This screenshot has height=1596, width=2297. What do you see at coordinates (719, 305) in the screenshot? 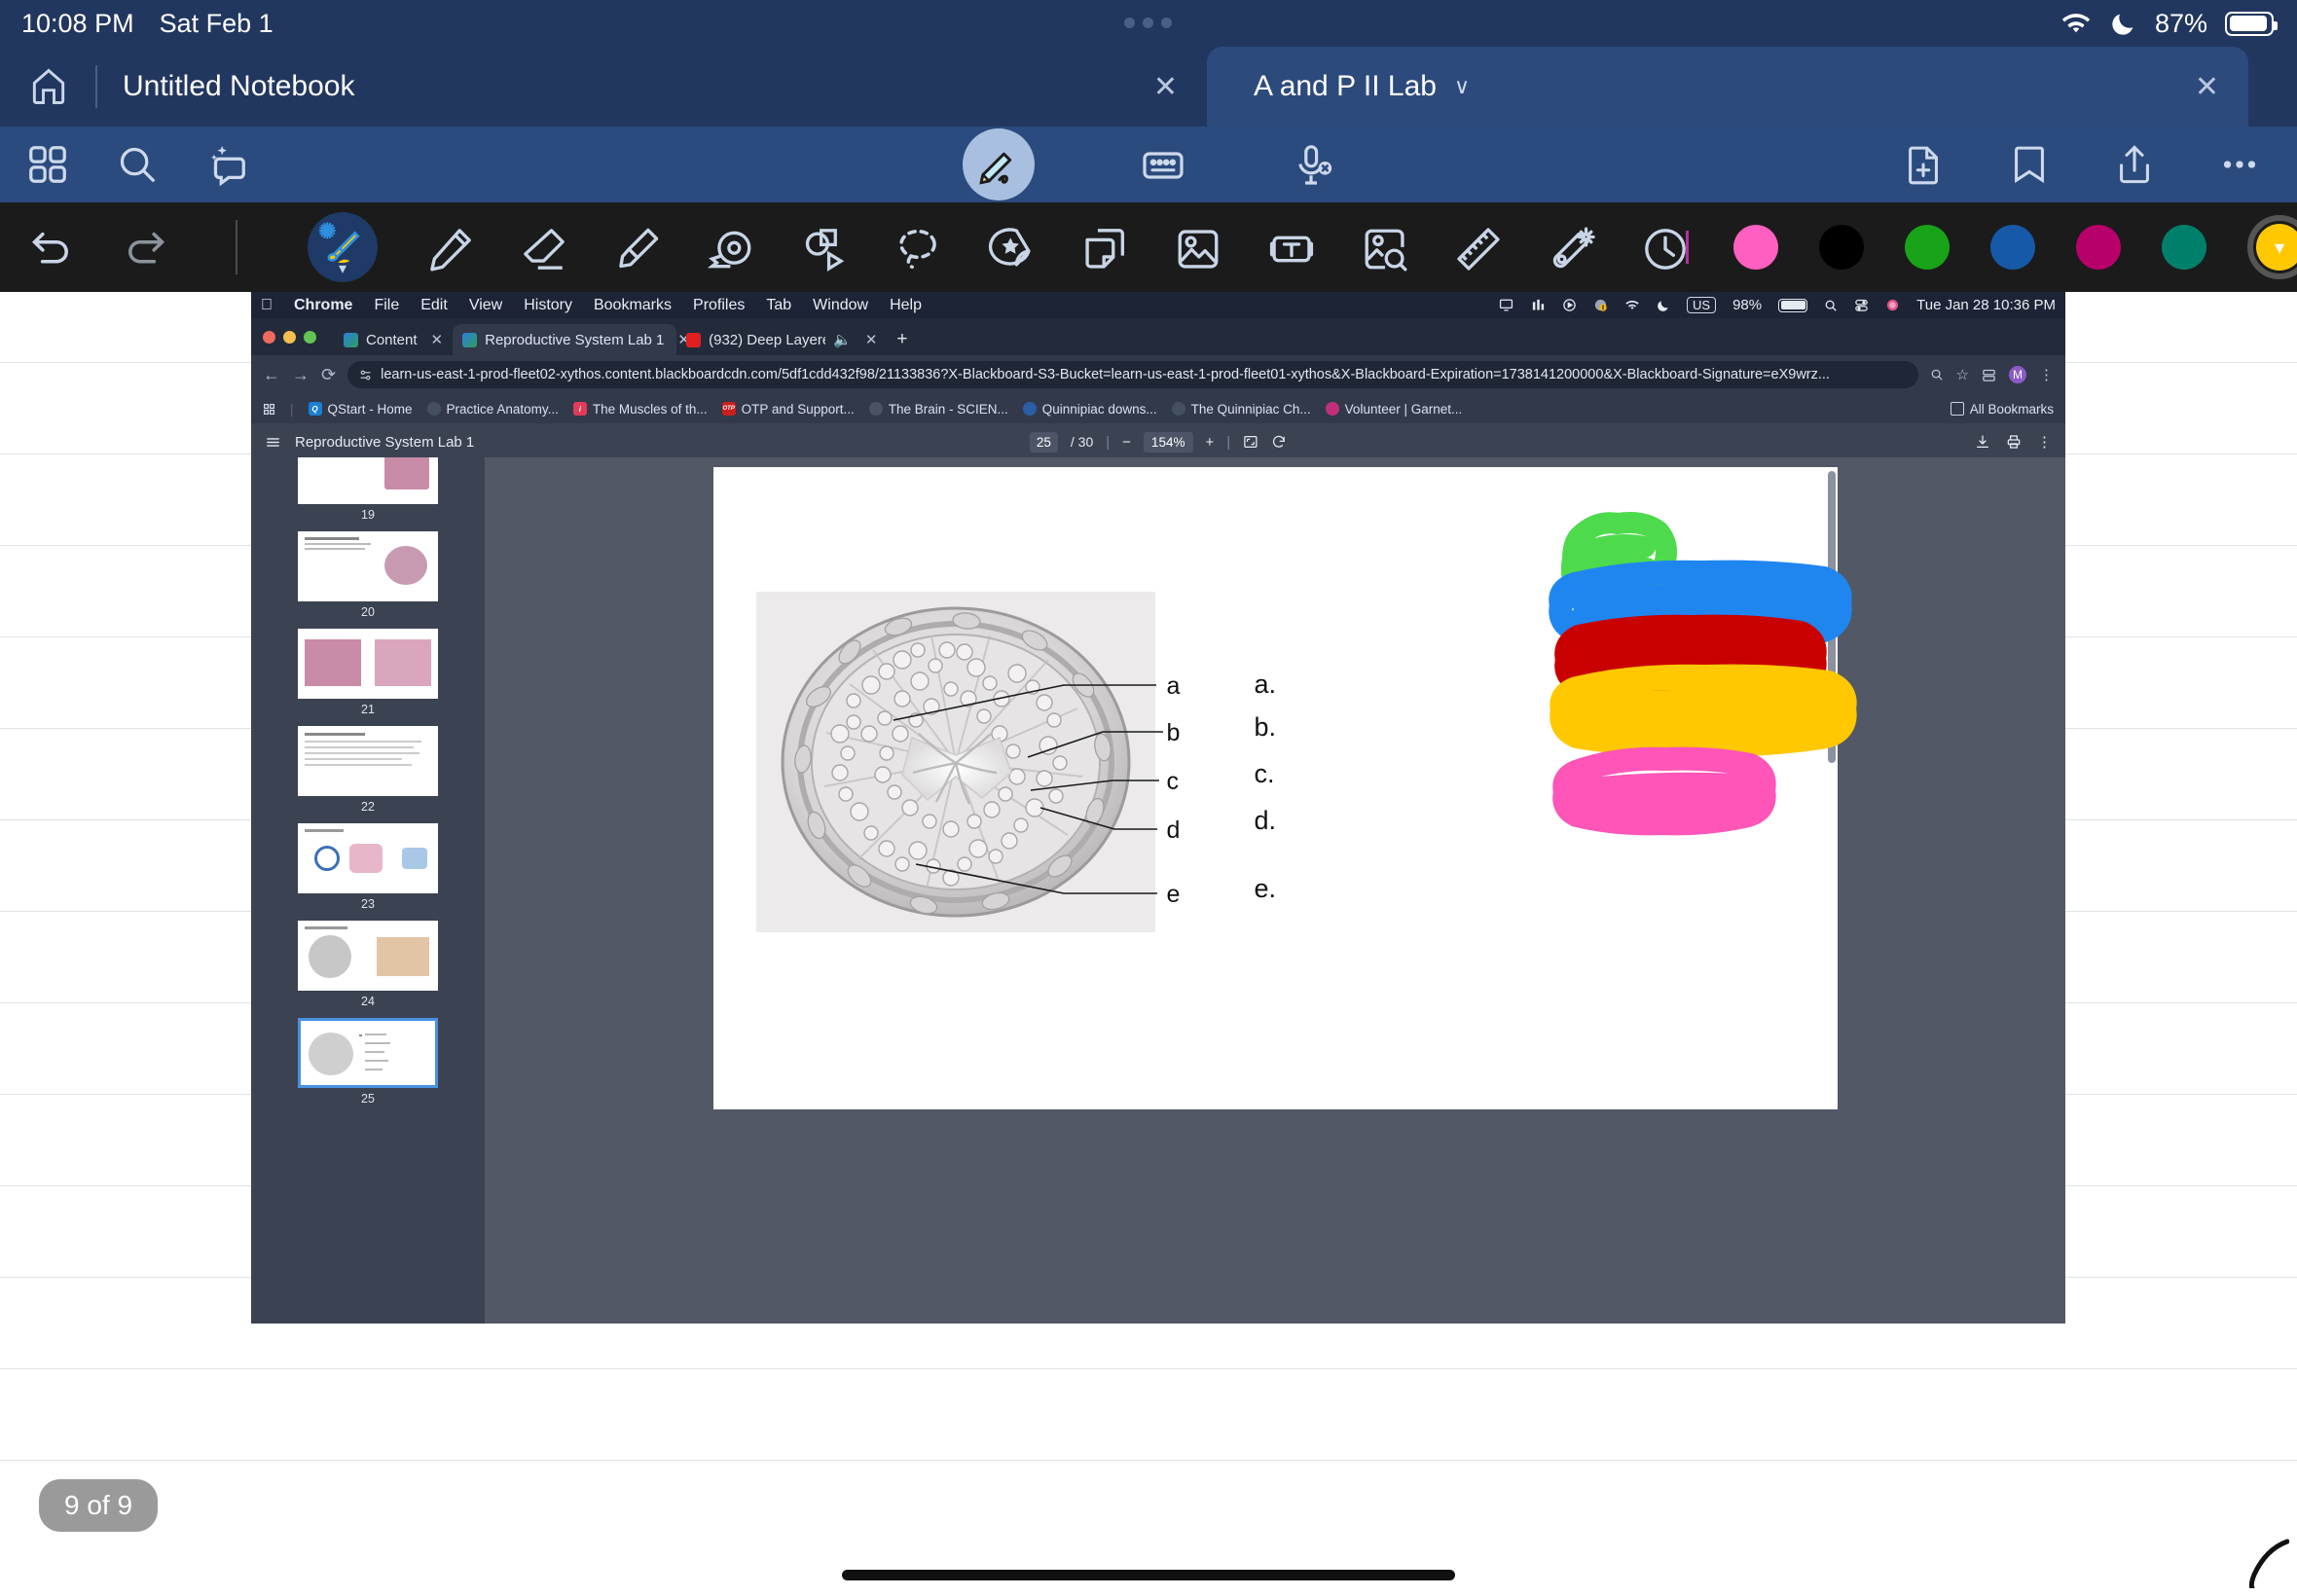
I see `menu-profiles: Profiles` at bounding box center [719, 305].